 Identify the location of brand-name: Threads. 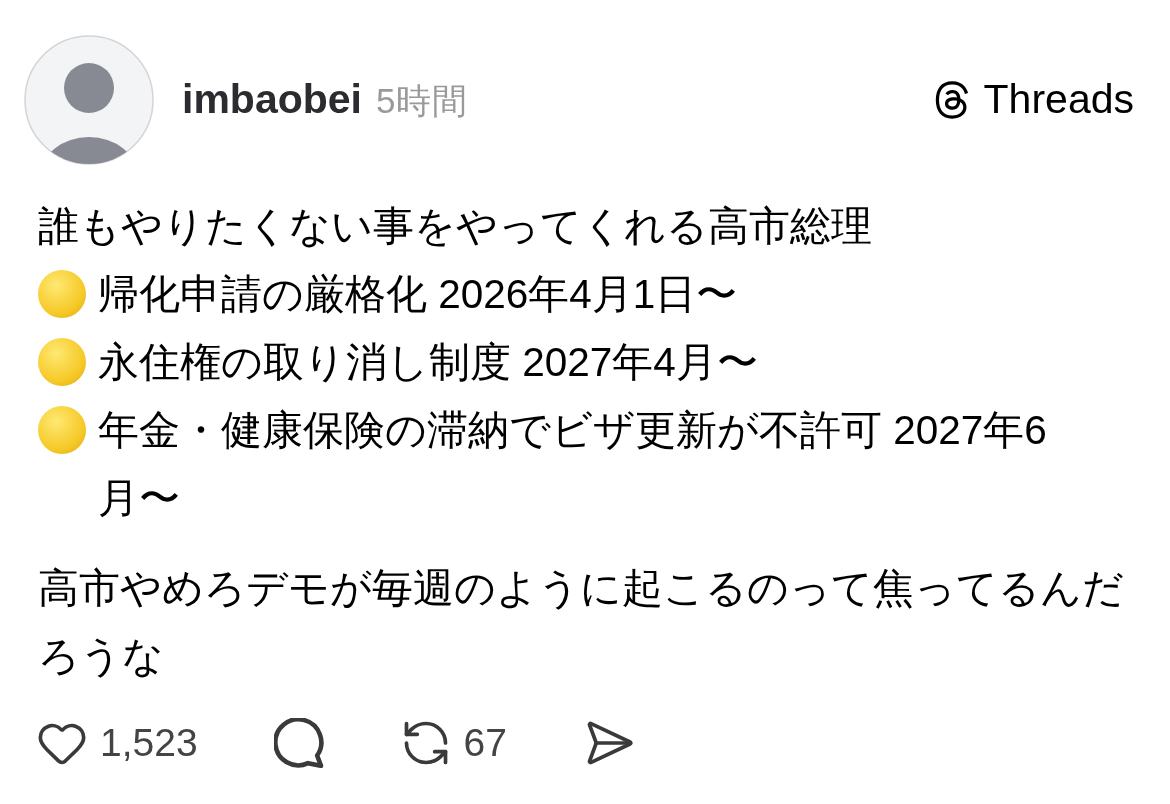
(1058, 100).